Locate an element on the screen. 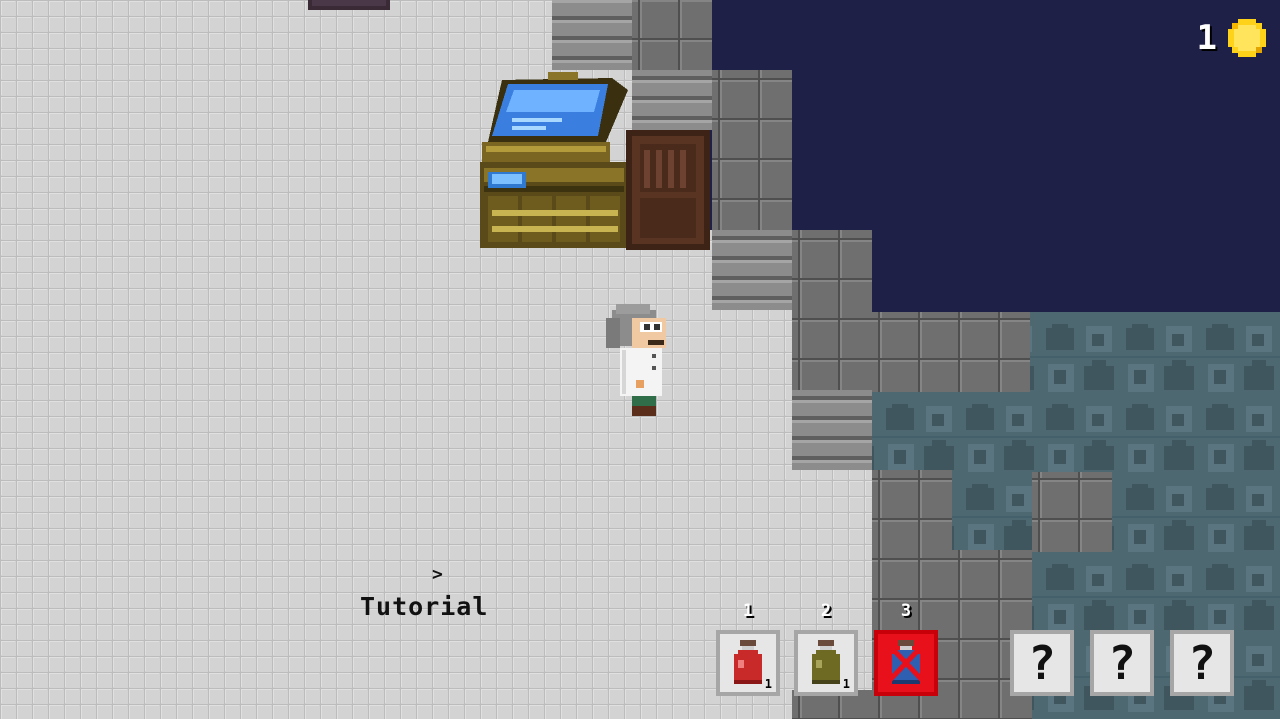  tutorial-arrow-indicator: > is located at coordinates (437, 574).